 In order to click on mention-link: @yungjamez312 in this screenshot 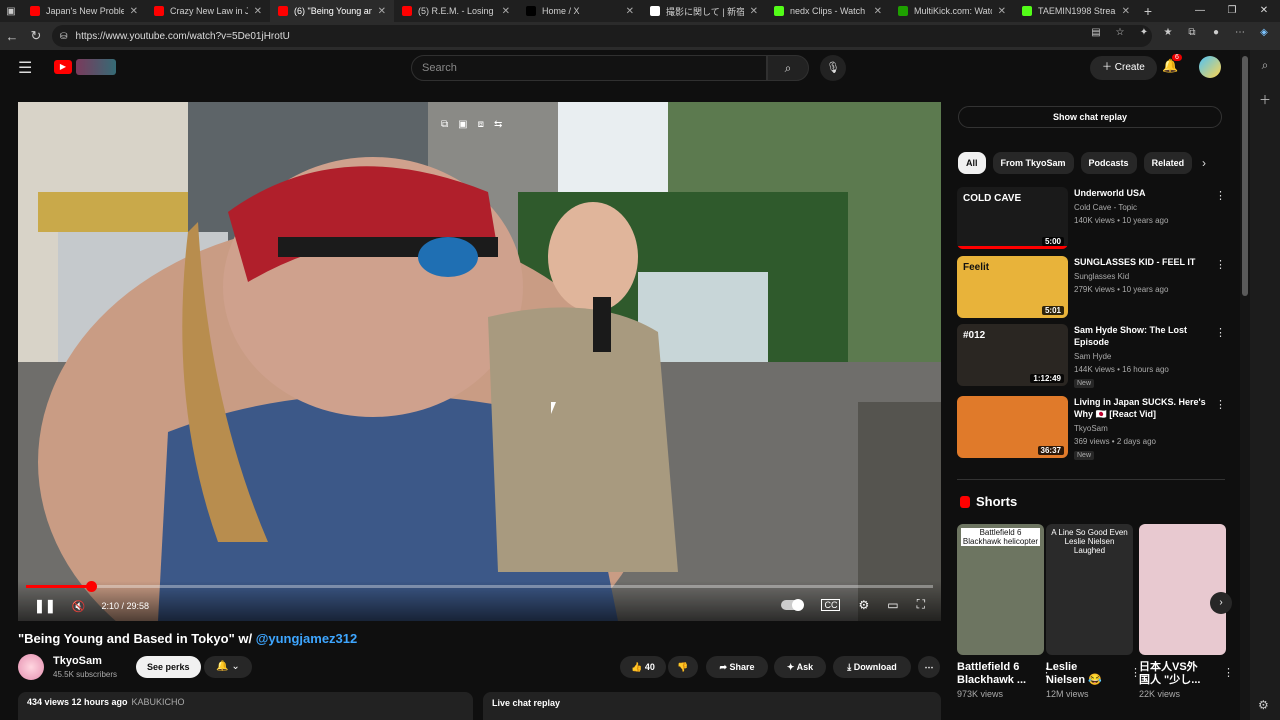, I will do `click(307, 638)`.